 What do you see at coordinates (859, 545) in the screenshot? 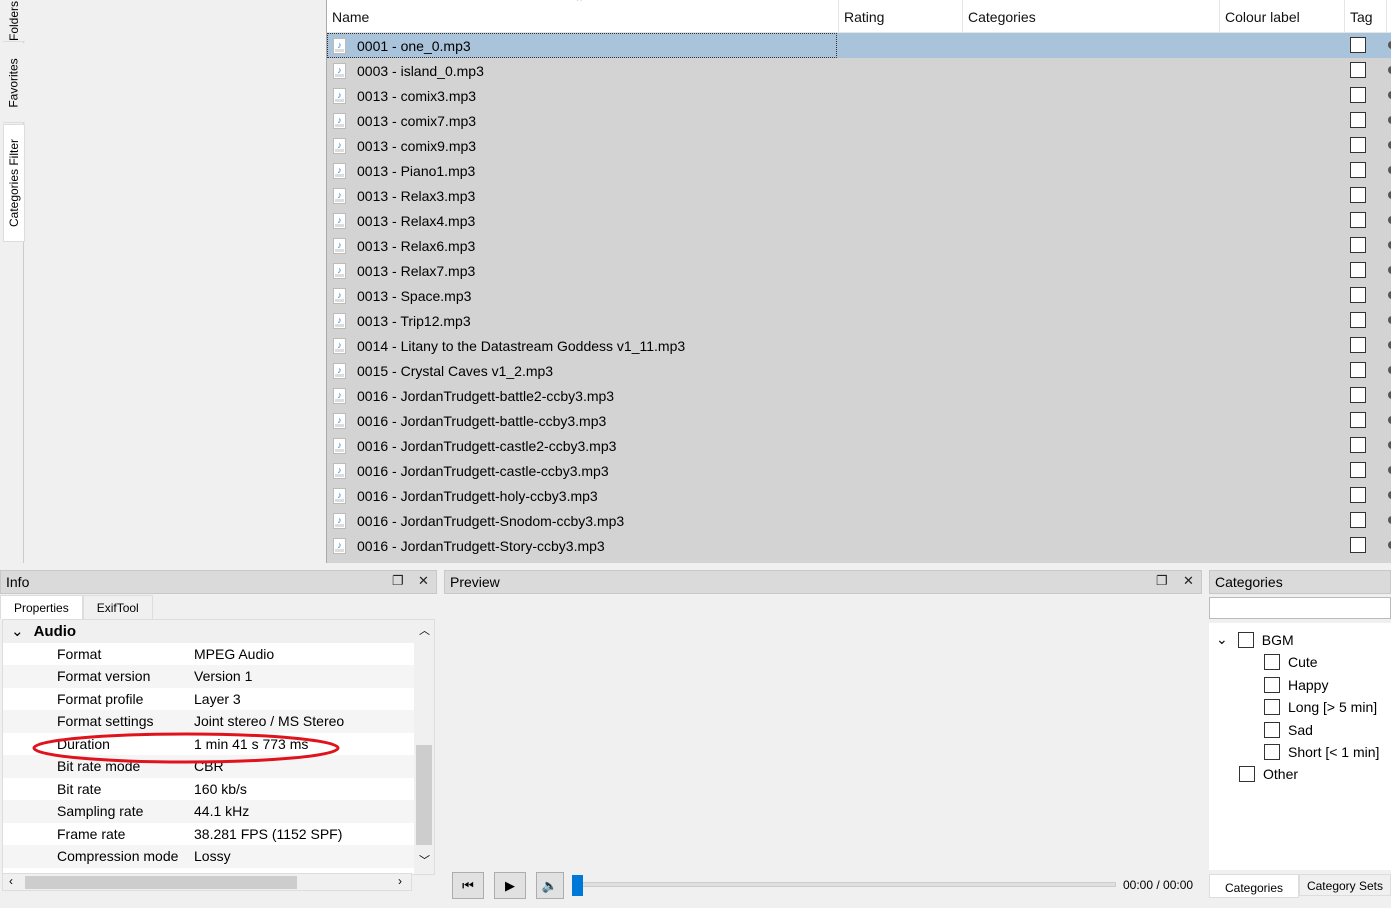
I see `file-row: ♪ 0016 - JordanTrudgett-Story-ccby3.mp3` at bounding box center [859, 545].